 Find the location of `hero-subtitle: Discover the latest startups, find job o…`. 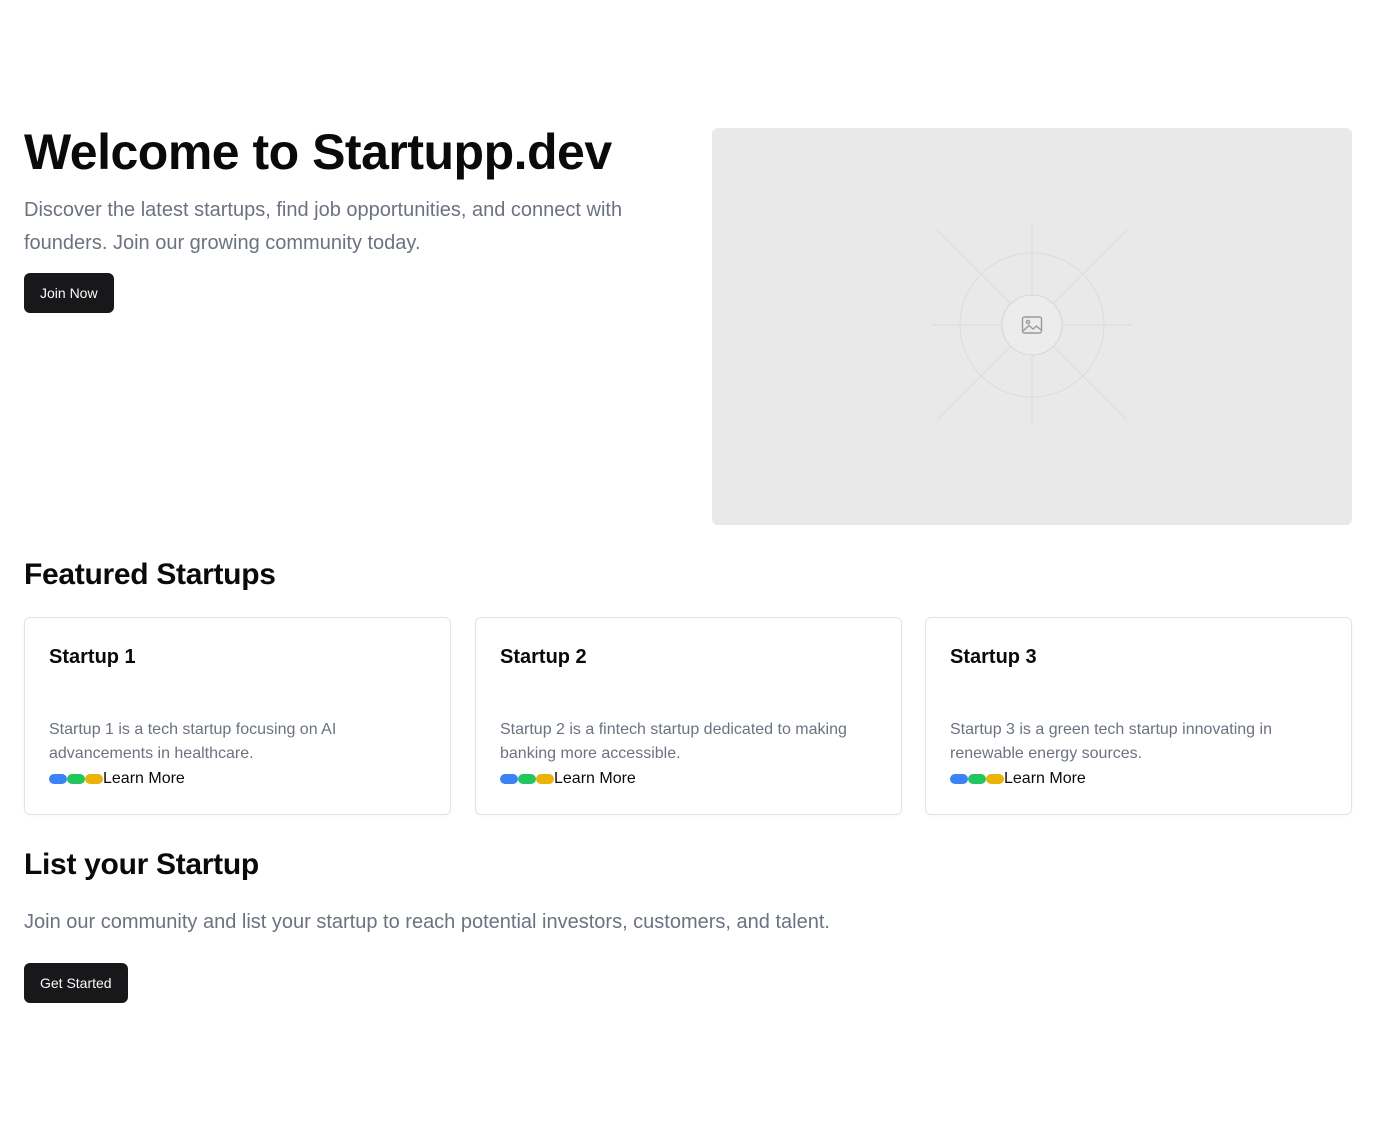

hero-subtitle: Discover the latest startups, find job o… is located at coordinates (323, 226).